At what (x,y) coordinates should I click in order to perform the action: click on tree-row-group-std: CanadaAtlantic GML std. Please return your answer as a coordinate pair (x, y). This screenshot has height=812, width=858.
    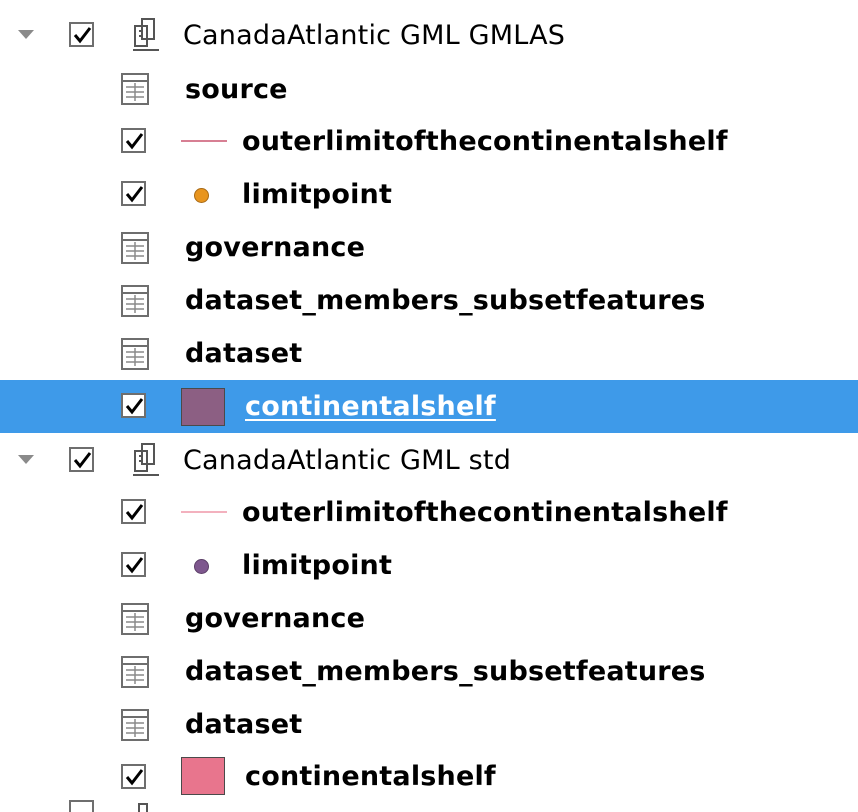
    Looking at the image, I should click on (429, 459).